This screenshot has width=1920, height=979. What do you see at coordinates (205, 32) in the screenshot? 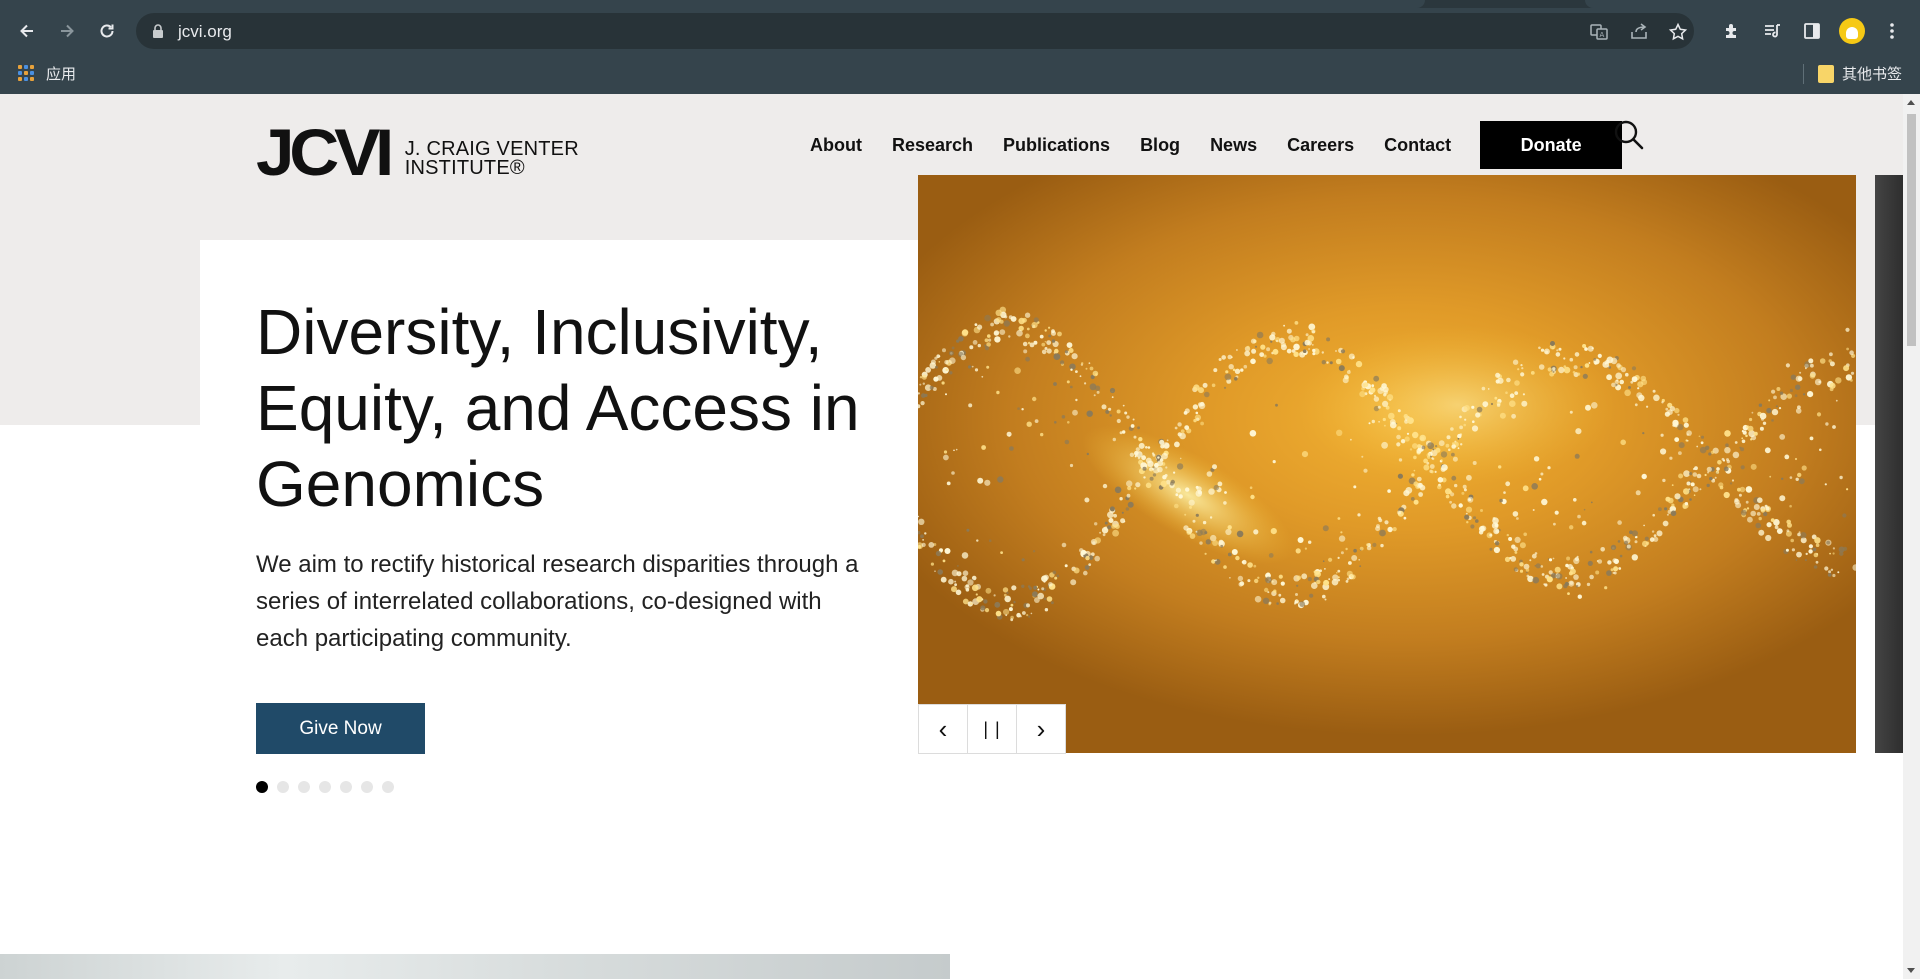
I see `url-text: jcvi.org` at bounding box center [205, 32].